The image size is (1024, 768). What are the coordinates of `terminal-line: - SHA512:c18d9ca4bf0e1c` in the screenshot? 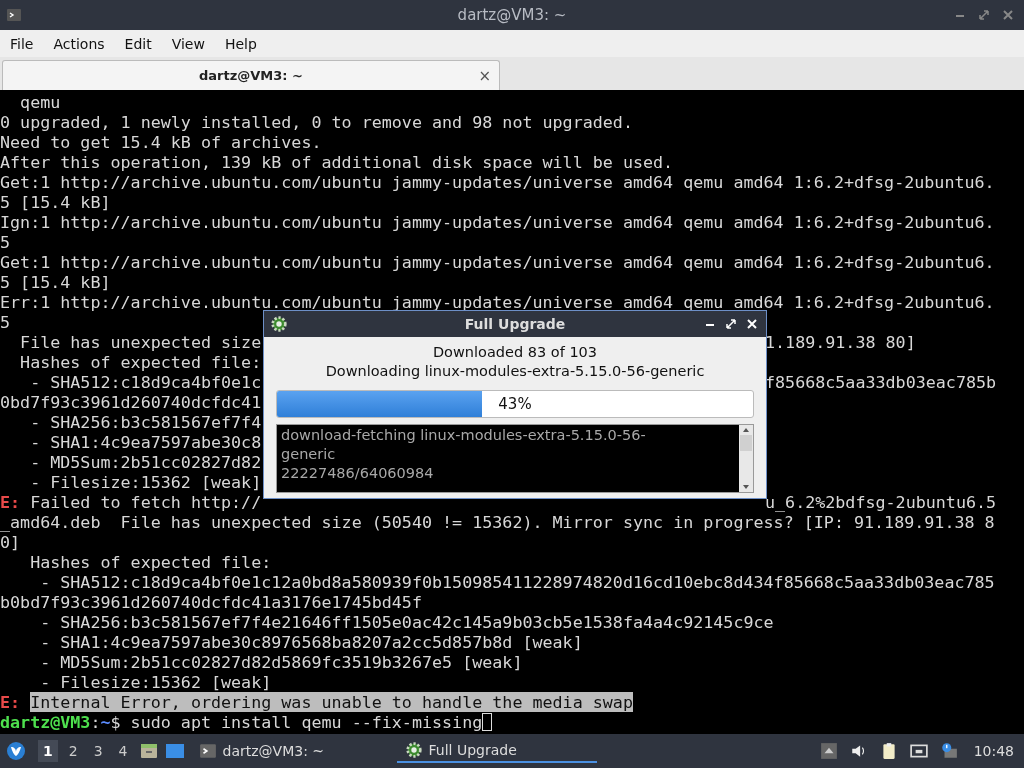 It's located at (145, 382).